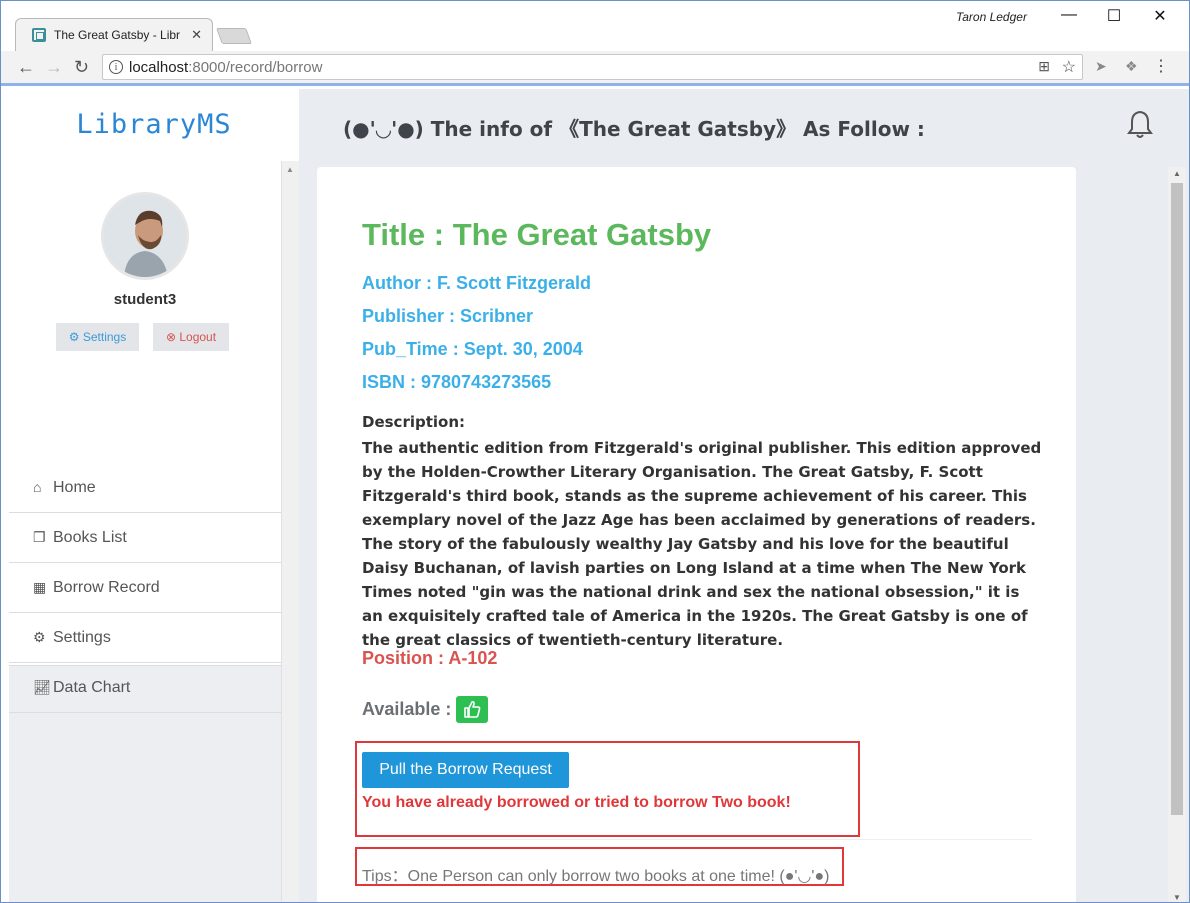 The height and width of the screenshot is (903, 1190). What do you see at coordinates (1114, 16) in the screenshot?
I see `maximize-button: ☐` at bounding box center [1114, 16].